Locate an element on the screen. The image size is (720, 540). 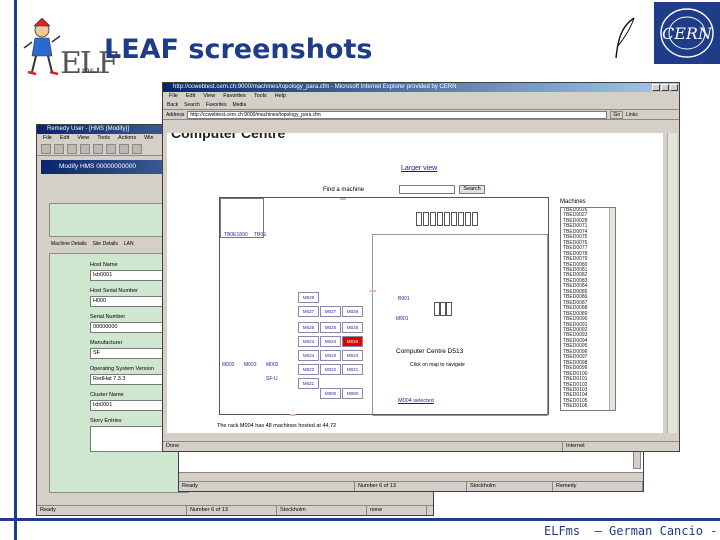
bottom-rule is located at coordinates (360, 519).